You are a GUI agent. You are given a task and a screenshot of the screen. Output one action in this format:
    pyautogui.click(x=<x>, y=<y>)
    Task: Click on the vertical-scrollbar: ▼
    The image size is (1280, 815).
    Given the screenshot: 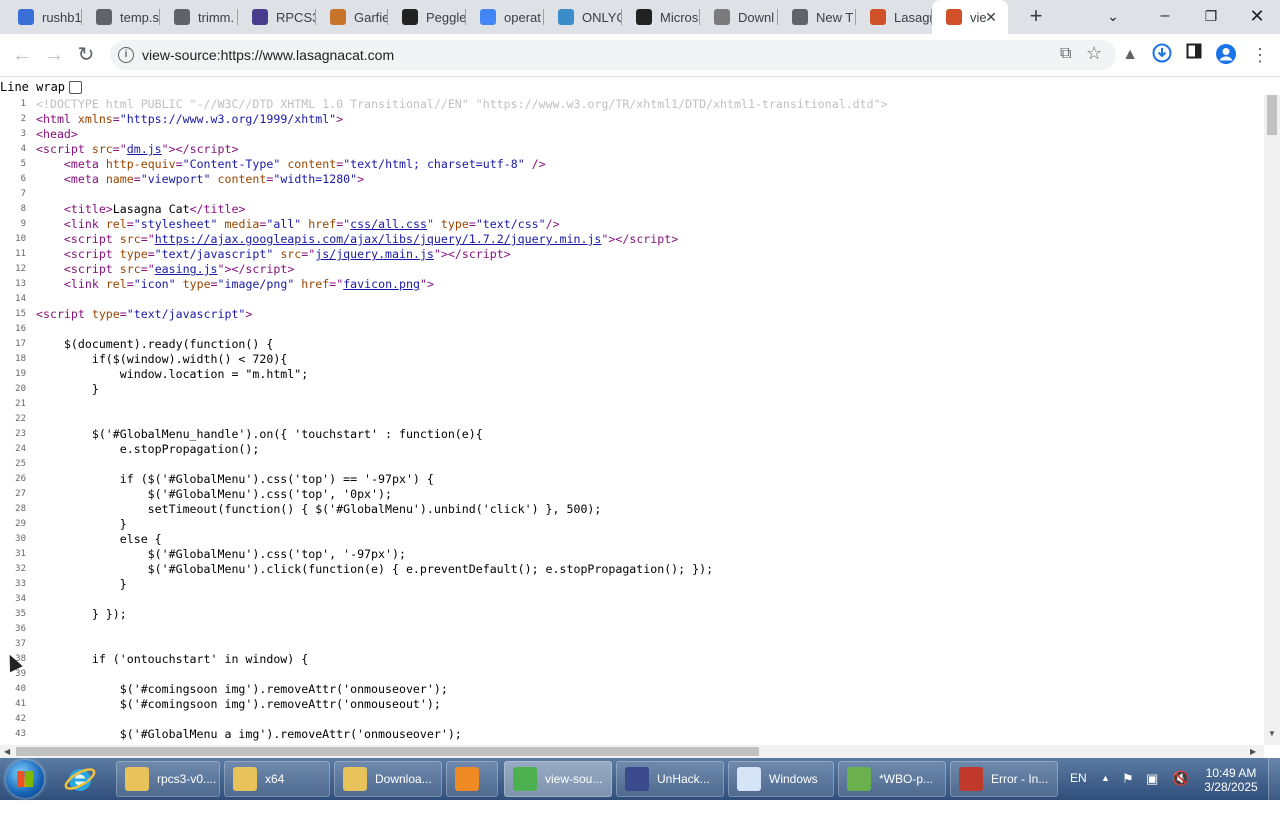 What is the action you would take?
    pyautogui.click(x=1272, y=420)
    